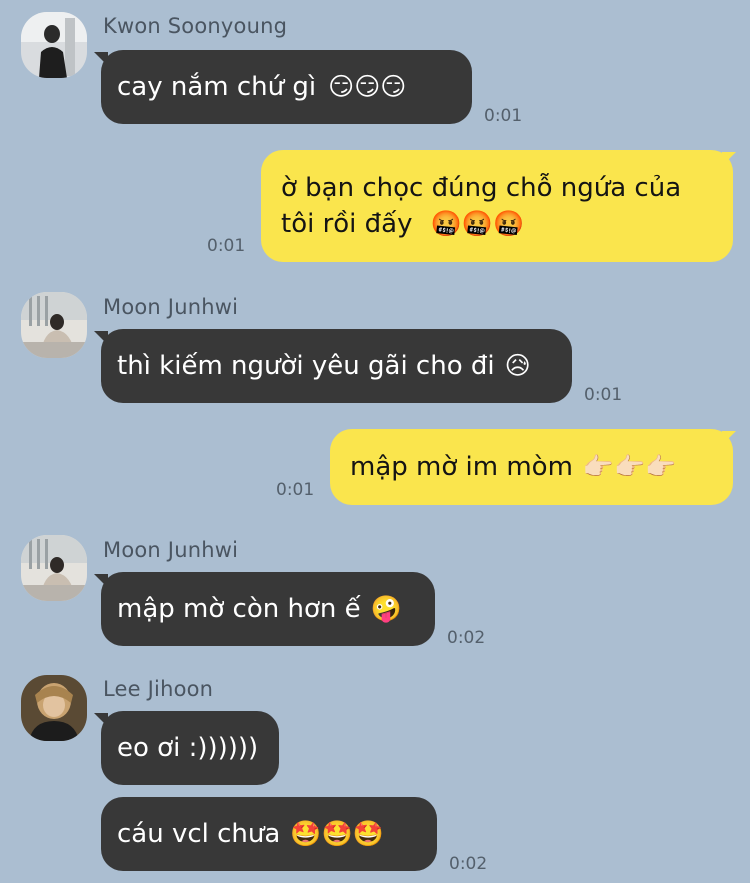 The height and width of the screenshot is (883, 750). What do you see at coordinates (481, 188) in the screenshot?
I see `message-text-line: ờ bạn chọc đúng chỗ ngứa của` at bounding box center [481, 188].